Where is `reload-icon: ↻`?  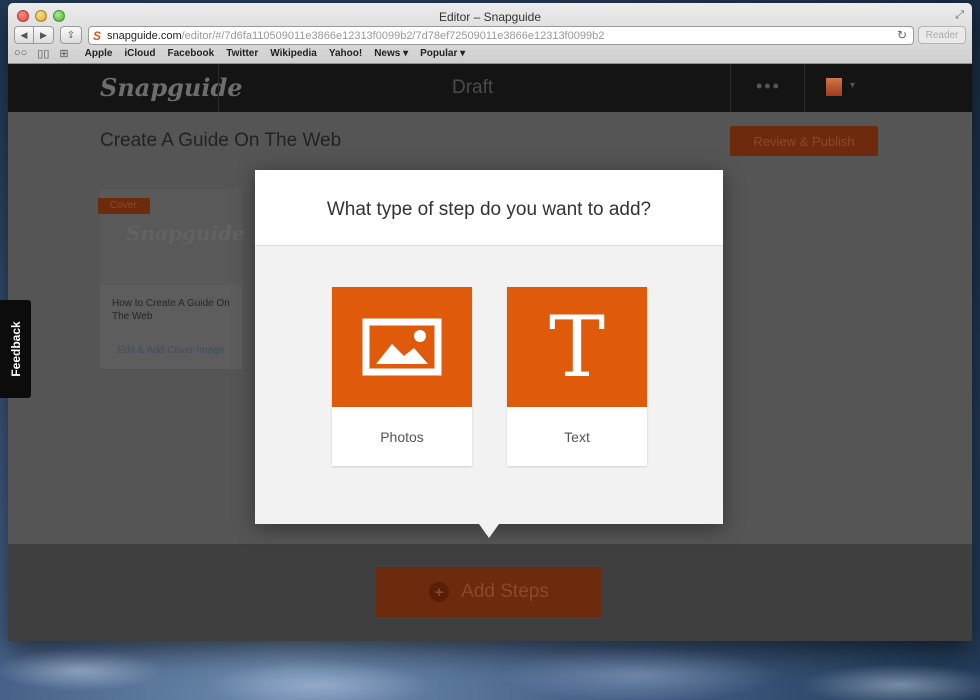 reload-icon: ↻ is located at coordinates (902, 35).